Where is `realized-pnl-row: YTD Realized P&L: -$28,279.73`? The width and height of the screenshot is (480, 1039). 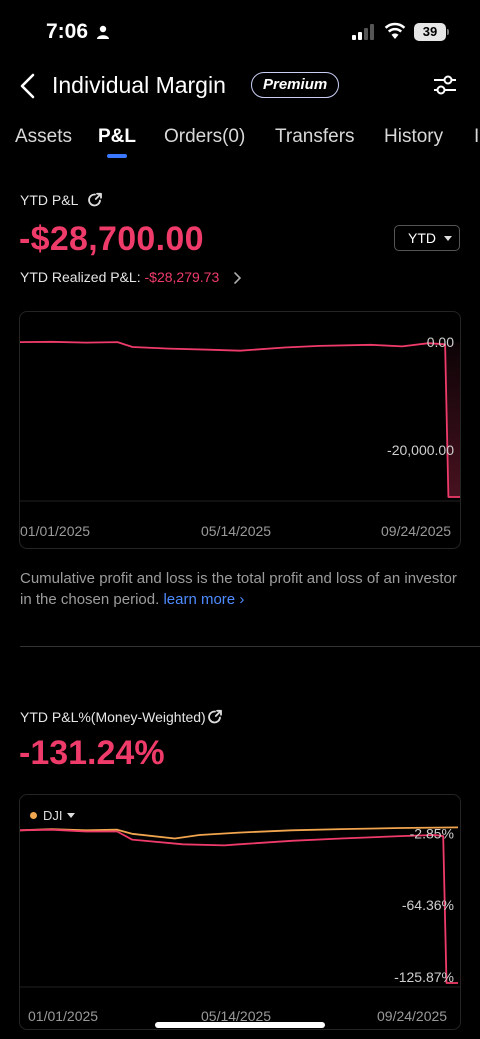
realized-pnl-row: YTD Realized P&L: -$28,279.73 is located at coordinates (119, 277).